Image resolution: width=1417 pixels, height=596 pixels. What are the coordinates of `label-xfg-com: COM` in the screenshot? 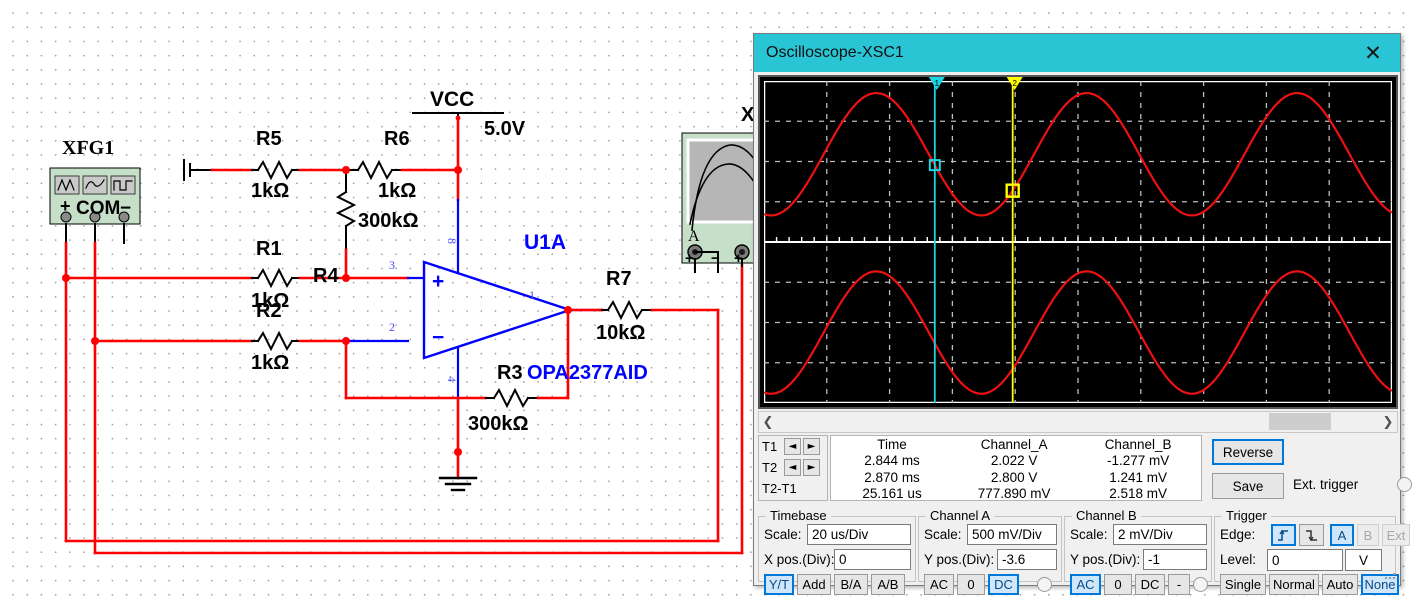 It's located at (98, 208).